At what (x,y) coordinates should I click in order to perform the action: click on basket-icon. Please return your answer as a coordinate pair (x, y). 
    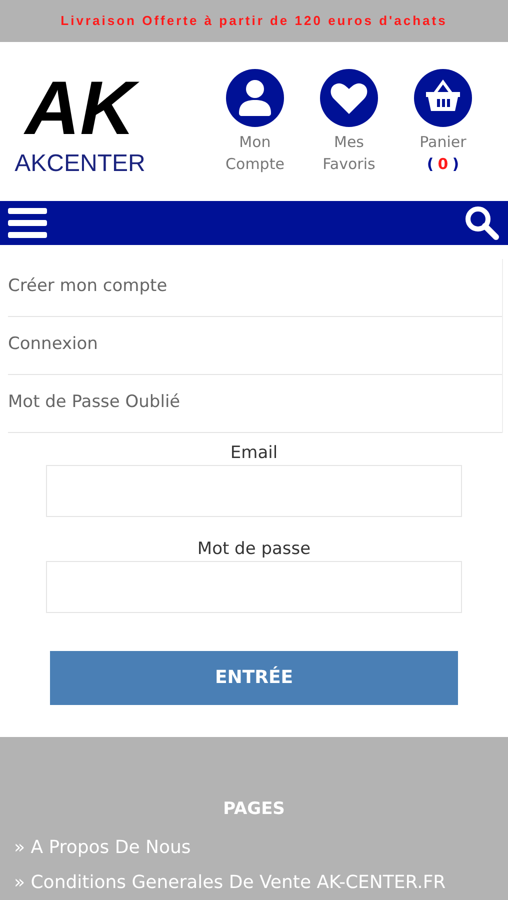
    Looking at the image, I should click on (443, 97).